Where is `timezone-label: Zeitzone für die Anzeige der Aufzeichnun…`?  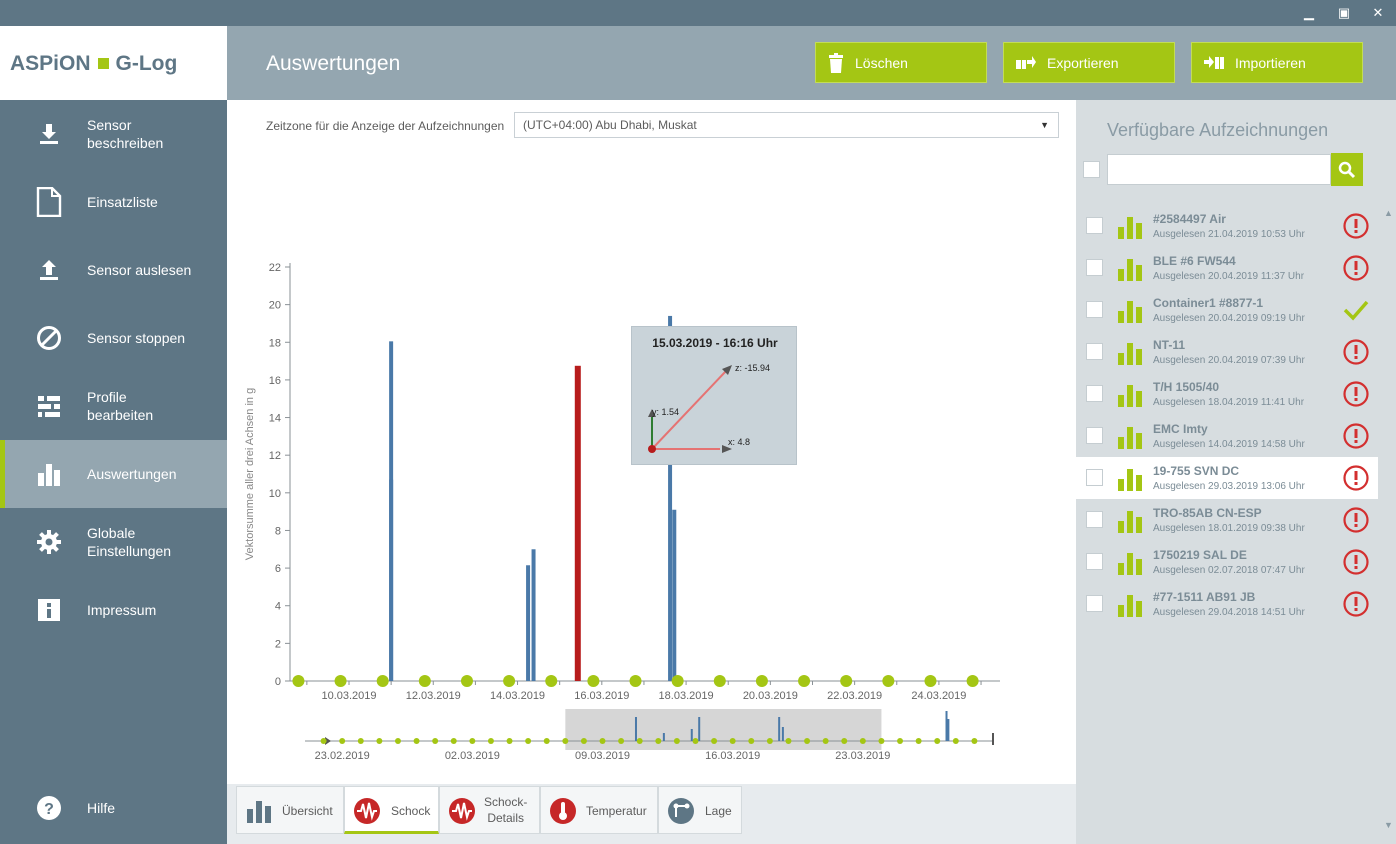
timezone-label: Zeitzone für die Anzeige der Aufzeichnun… is located at coordinates (385, 126).